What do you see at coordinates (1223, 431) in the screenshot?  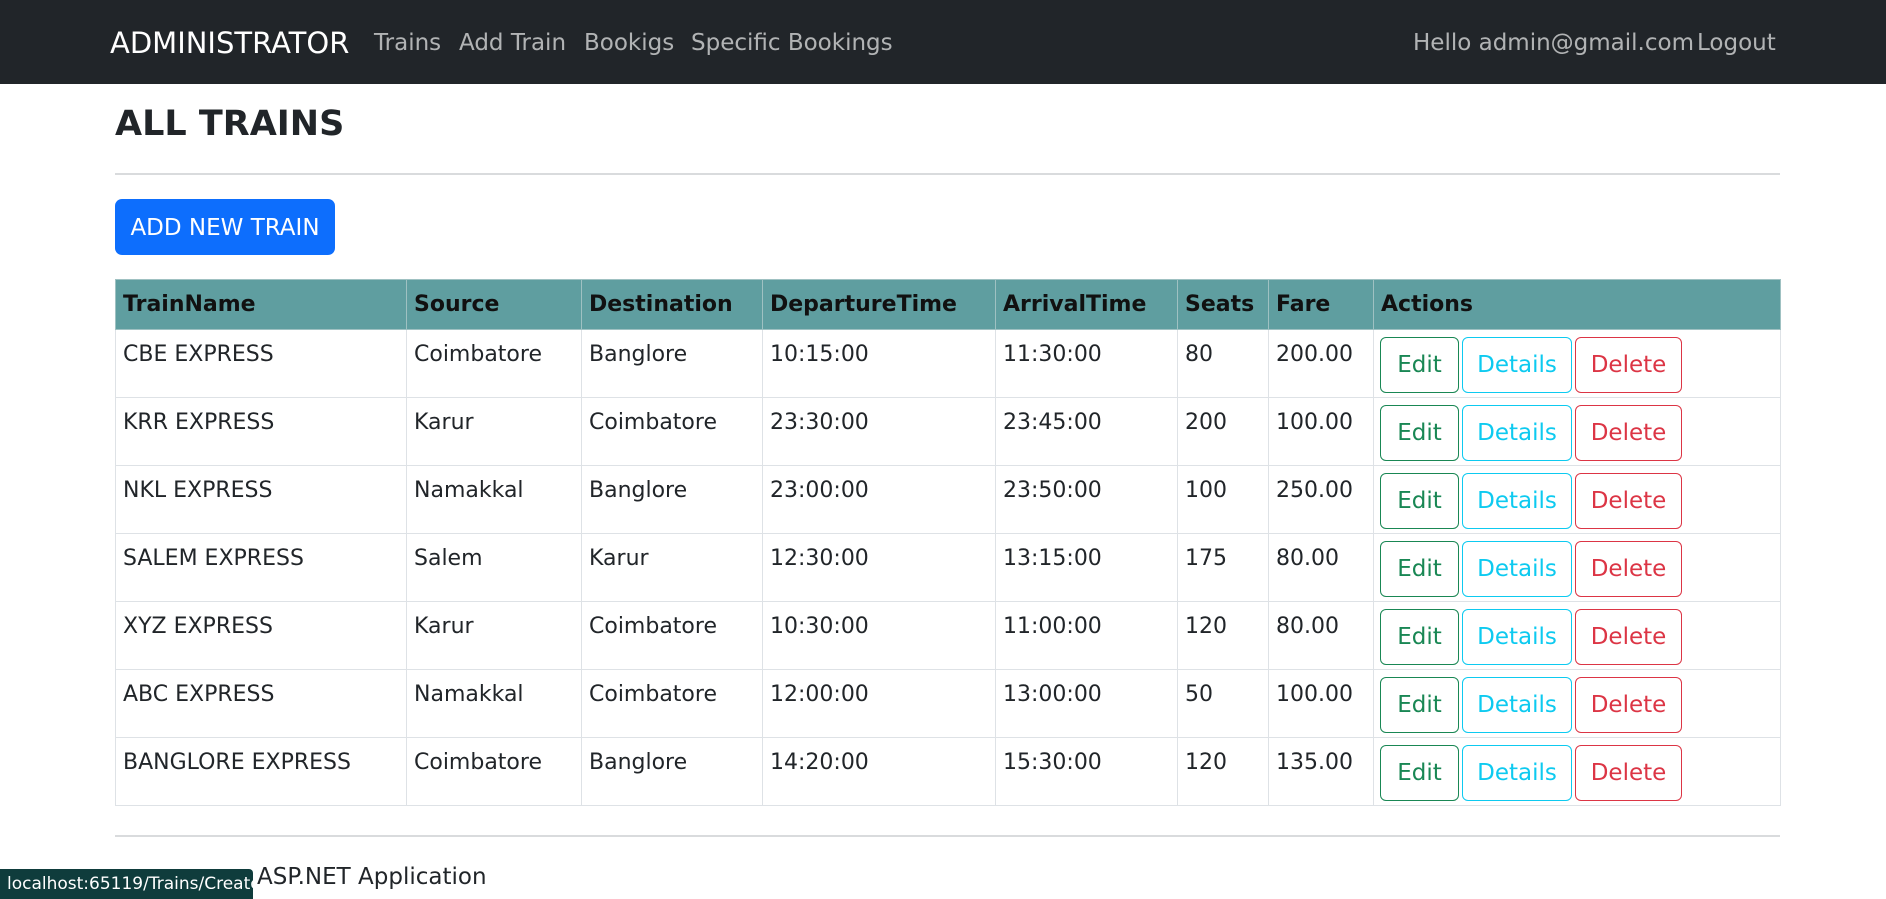 I see `cell-seats: 200` at bounding box center [1223, 431].